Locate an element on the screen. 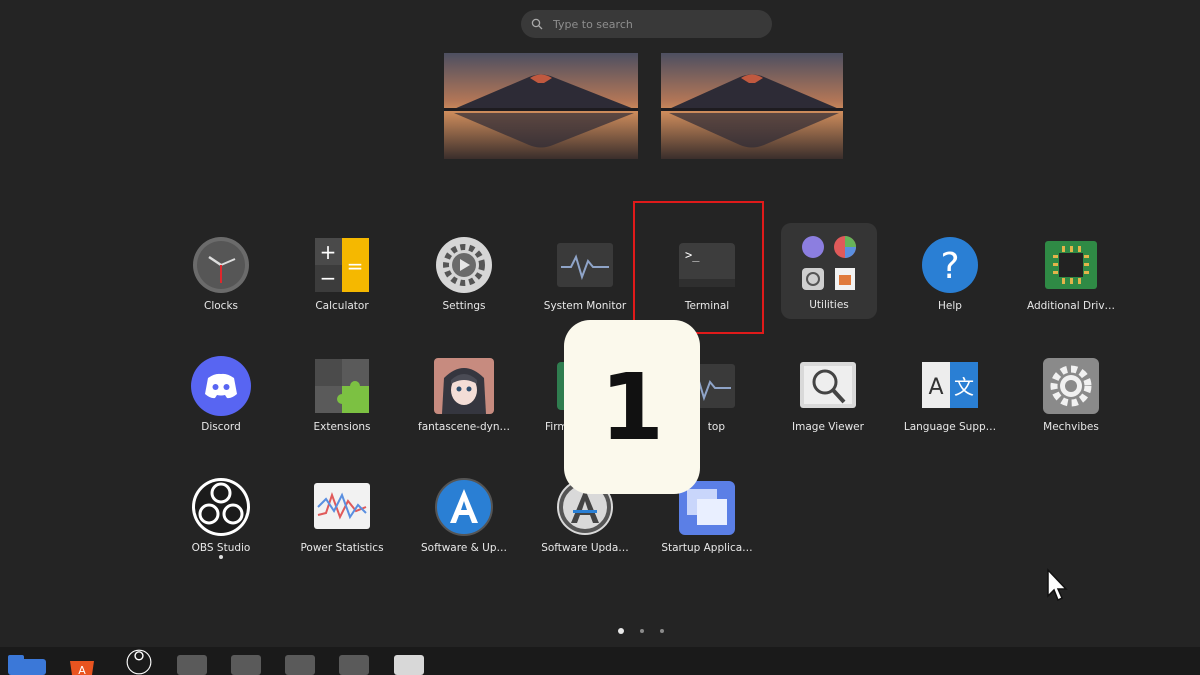  app-folder-utilities: Utilities is located at coordinates (829, 271).